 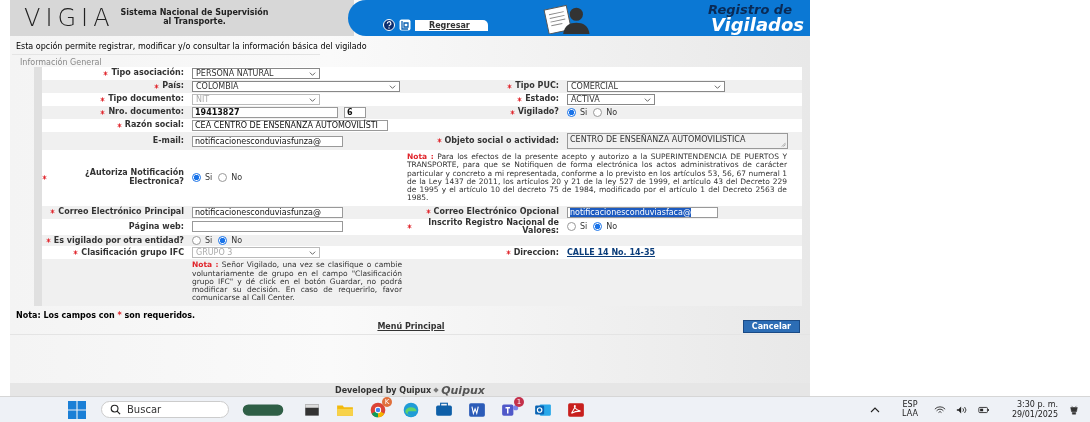 What do you see at coordinates (290, 125) in the screenshot?
I see `input-field: CEA CENTRO DE ENSEÑANZA AUTOMOVILÍSTI` at bounding box center [290, 125].